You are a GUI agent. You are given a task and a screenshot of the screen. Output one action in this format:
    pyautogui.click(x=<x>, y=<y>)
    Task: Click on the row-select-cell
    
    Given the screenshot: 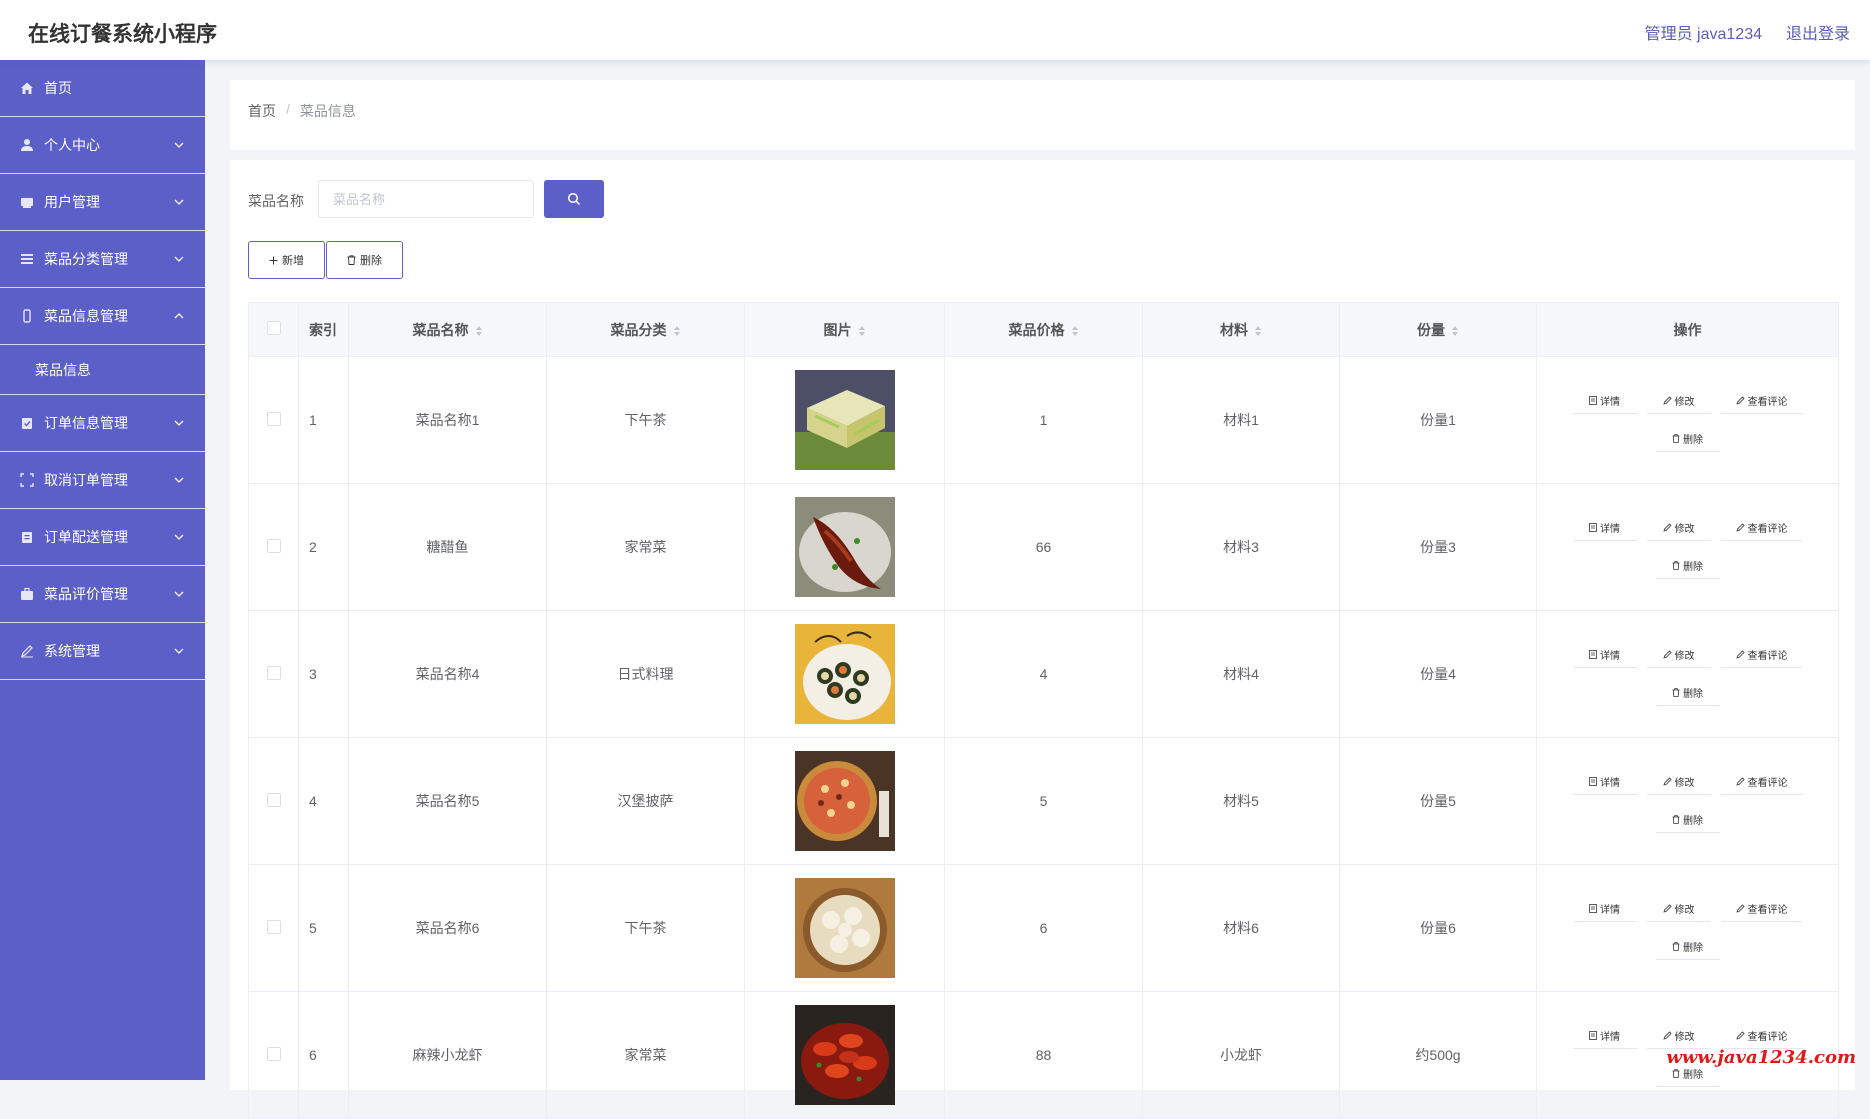 What is the action you would take?
    pyautogui.click(x=274, y=928)
    